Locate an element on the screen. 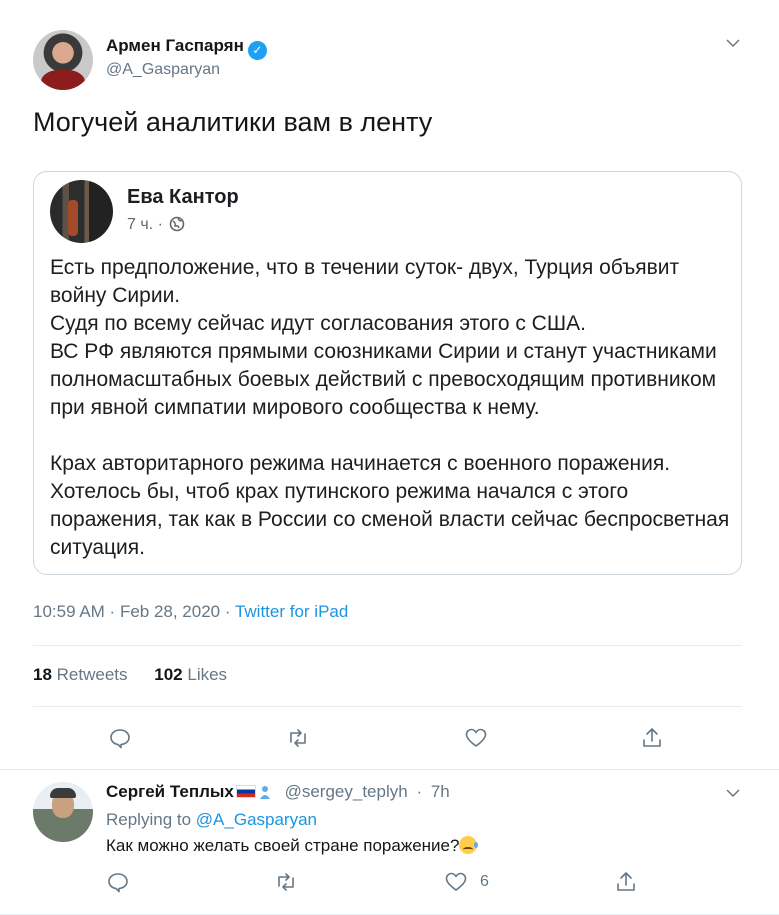  retweets-stat: 18 Retweets is located at coordinates (80, 674).